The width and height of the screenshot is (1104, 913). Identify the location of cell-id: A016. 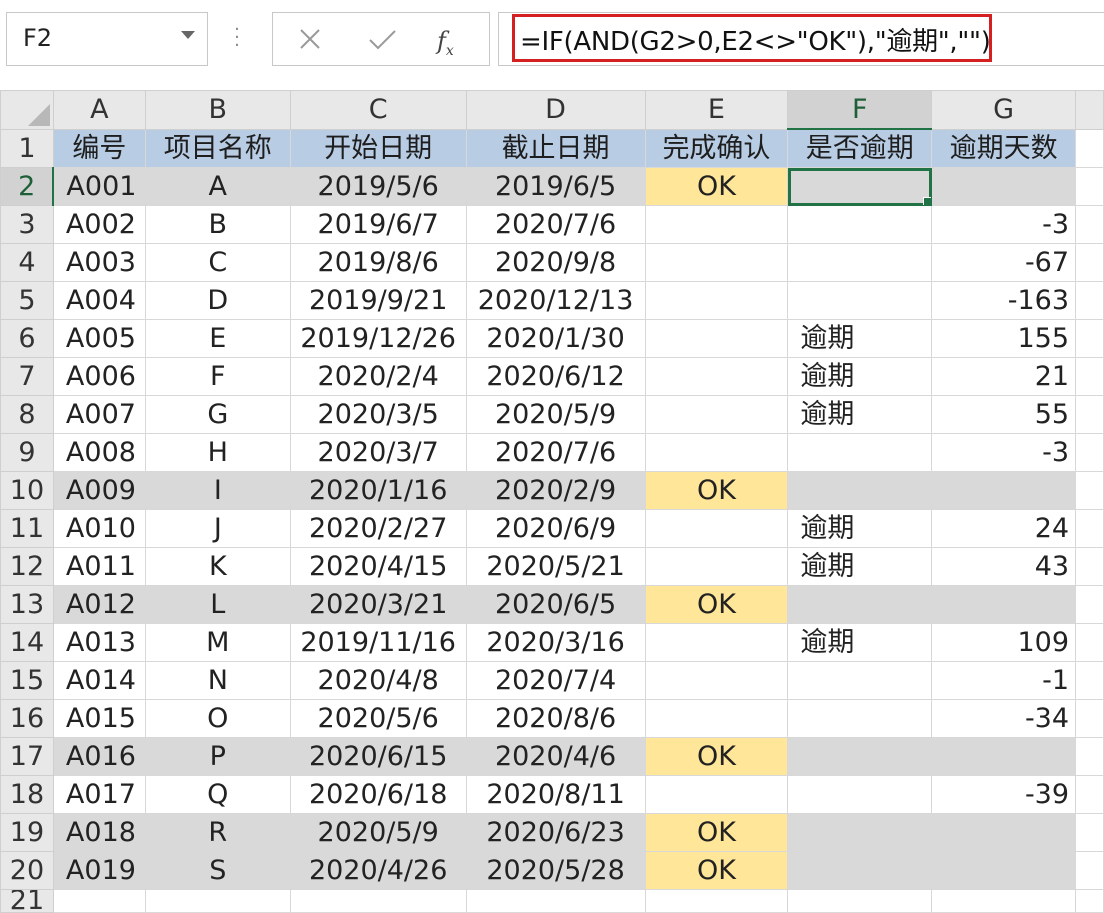
(99, 756).